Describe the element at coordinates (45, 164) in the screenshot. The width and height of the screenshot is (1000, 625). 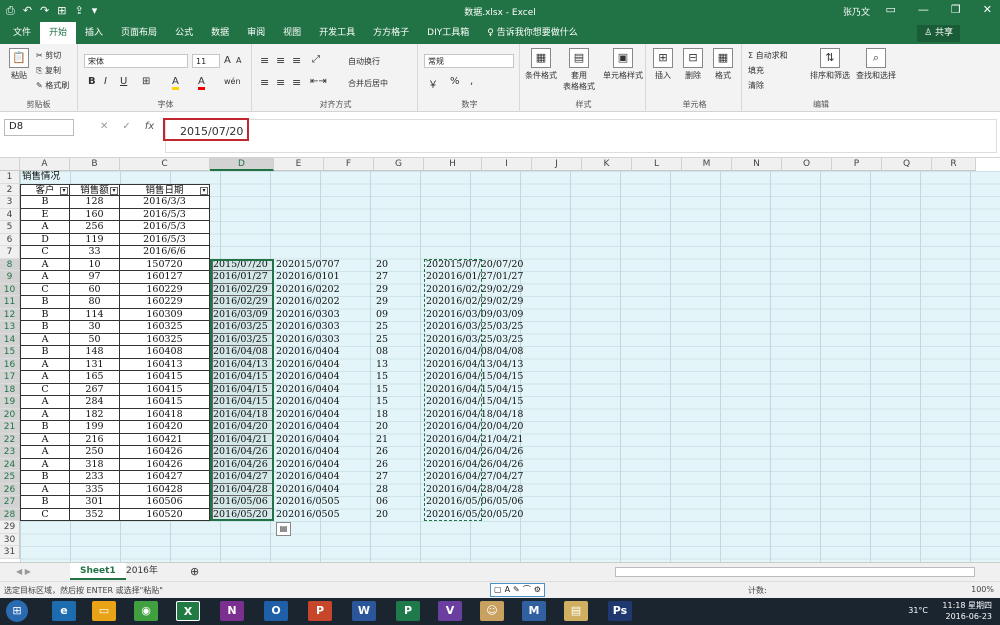
I see `column-header: A` at that location.